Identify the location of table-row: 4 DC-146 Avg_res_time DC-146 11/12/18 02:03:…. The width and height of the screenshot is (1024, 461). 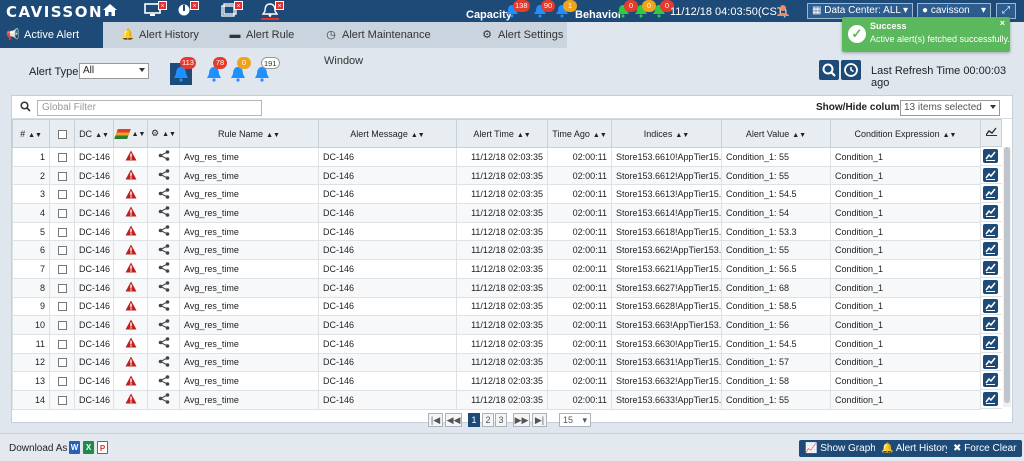
(496, 213).